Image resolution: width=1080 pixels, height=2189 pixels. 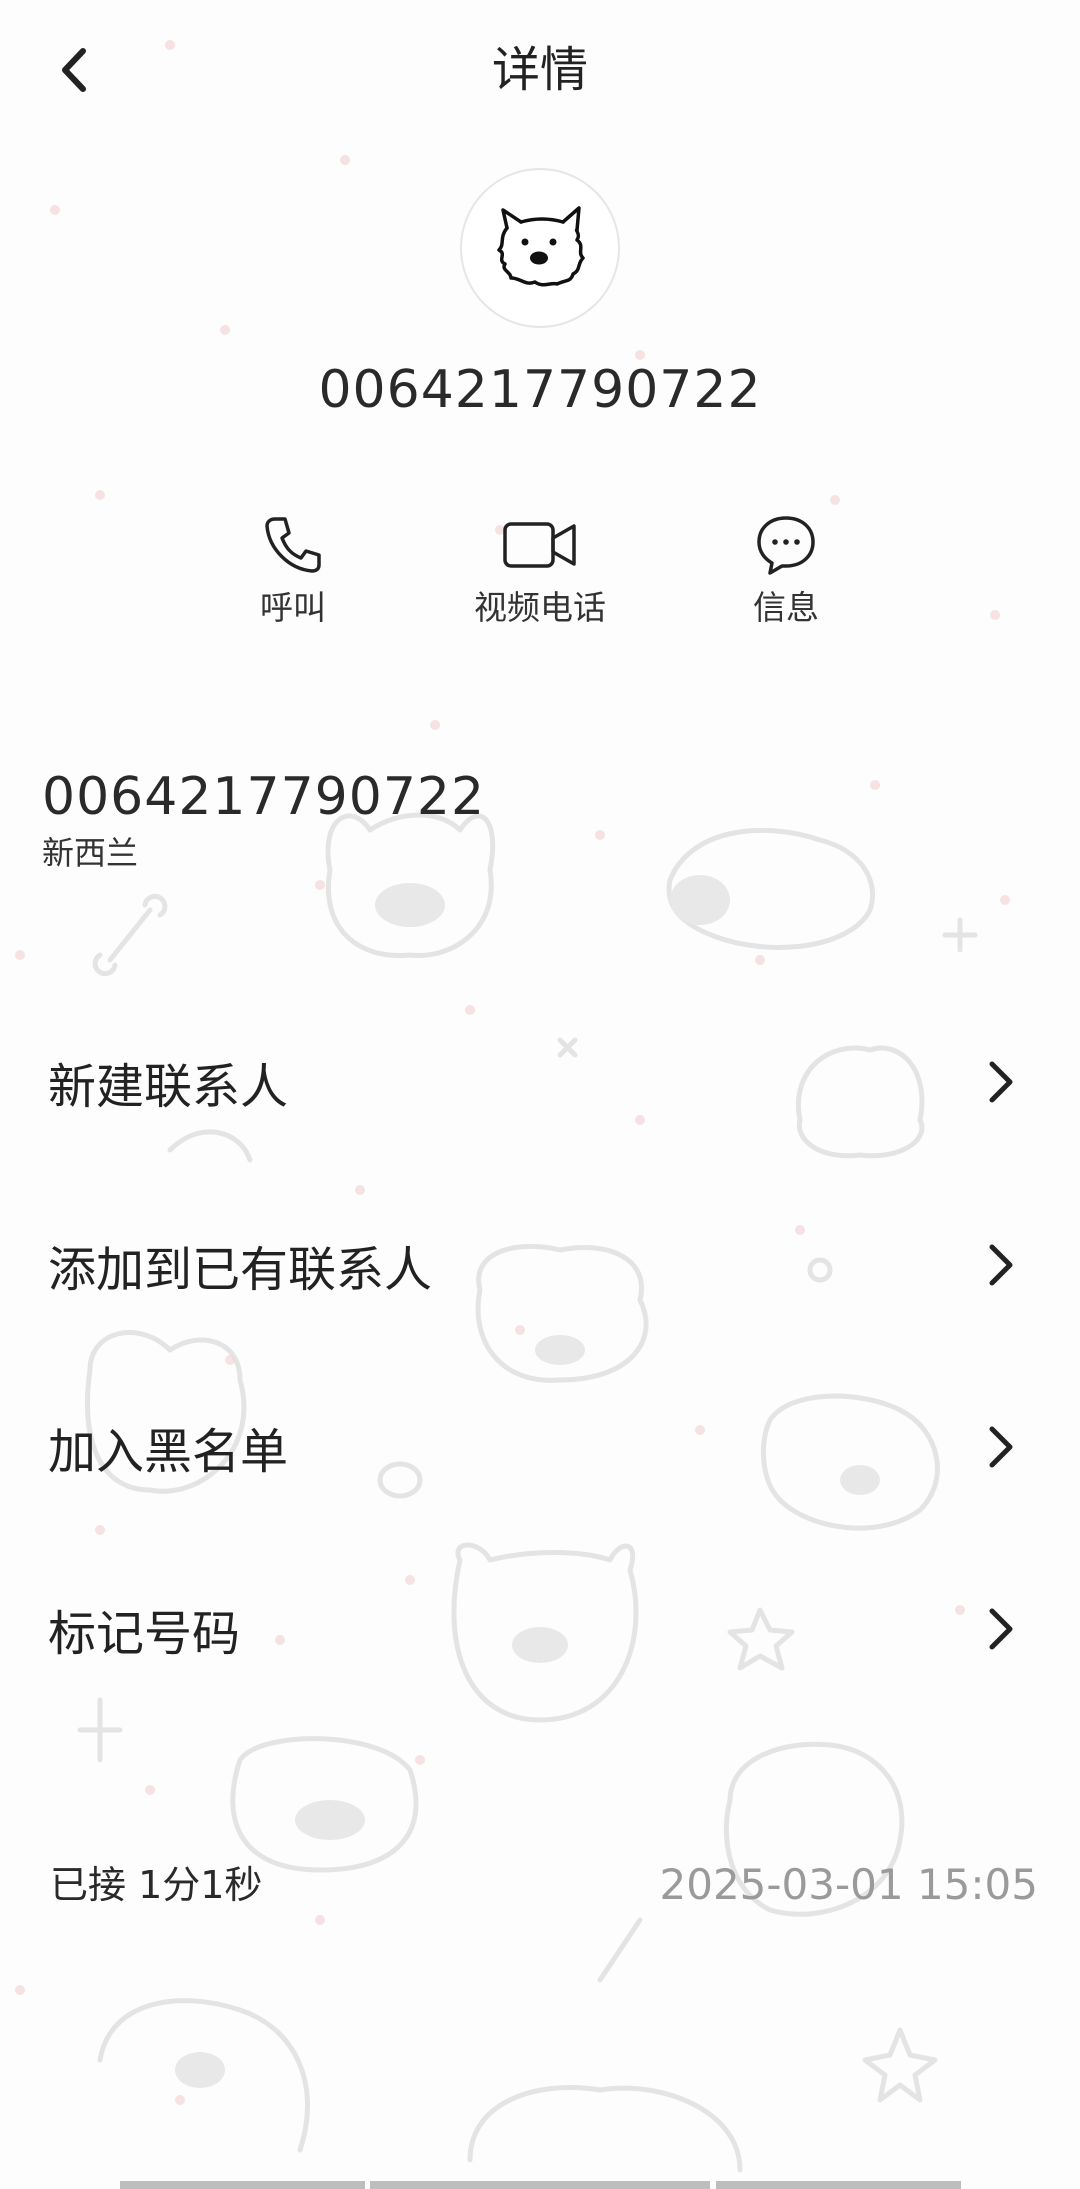 What do you see at coordinates (540, 1265) in the screenshot?
I see `add-to-existing-contact-item: 添加到已有联系人` at bounding box center [540, 1265].